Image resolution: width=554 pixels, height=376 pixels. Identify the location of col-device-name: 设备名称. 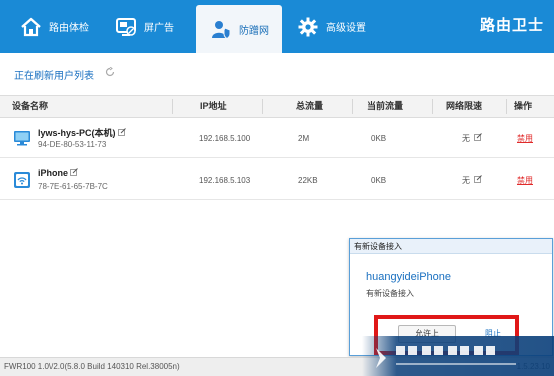
(30, 106).